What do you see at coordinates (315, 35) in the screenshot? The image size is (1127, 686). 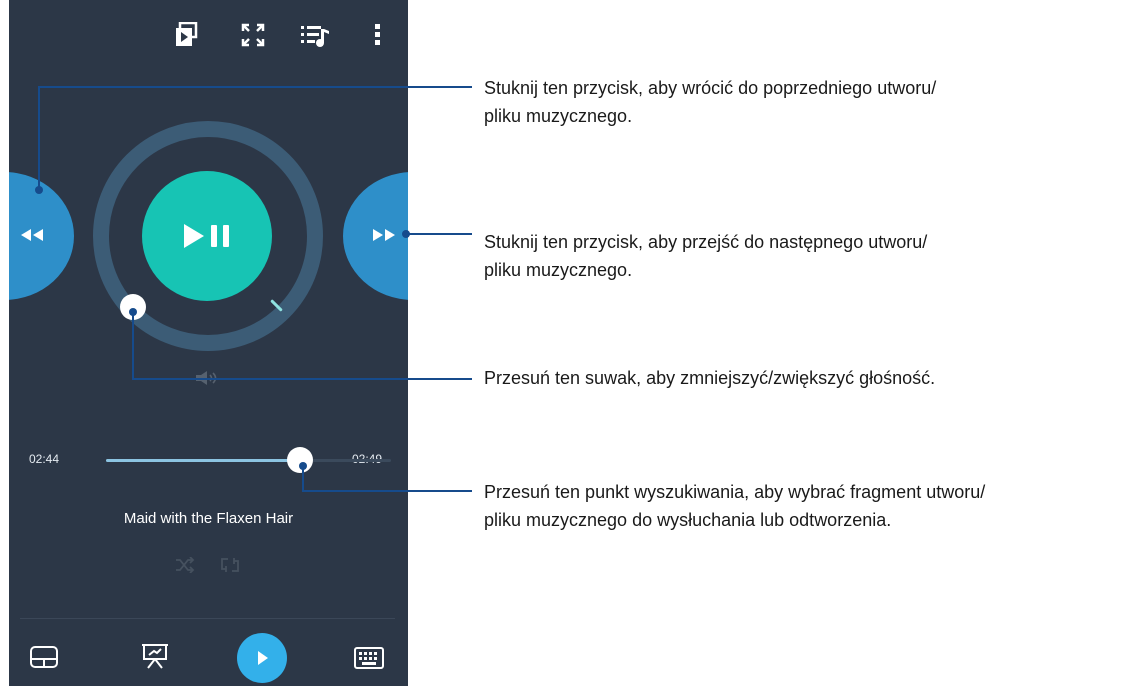 I see `playlist-icon` at bounding box center [315, 35].